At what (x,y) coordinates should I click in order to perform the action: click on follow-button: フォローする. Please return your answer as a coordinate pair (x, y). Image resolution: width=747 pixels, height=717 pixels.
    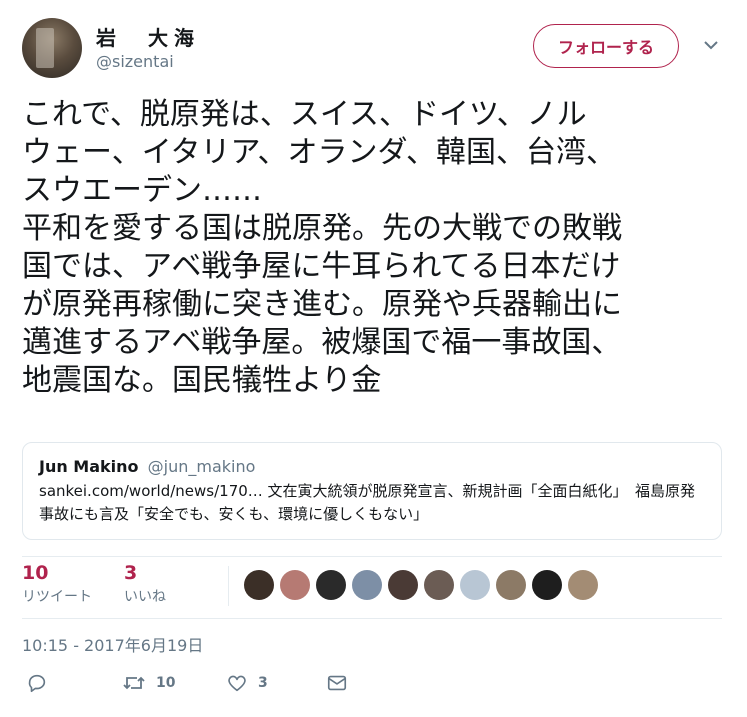
    Looking at the image, I should click on (606, 46).